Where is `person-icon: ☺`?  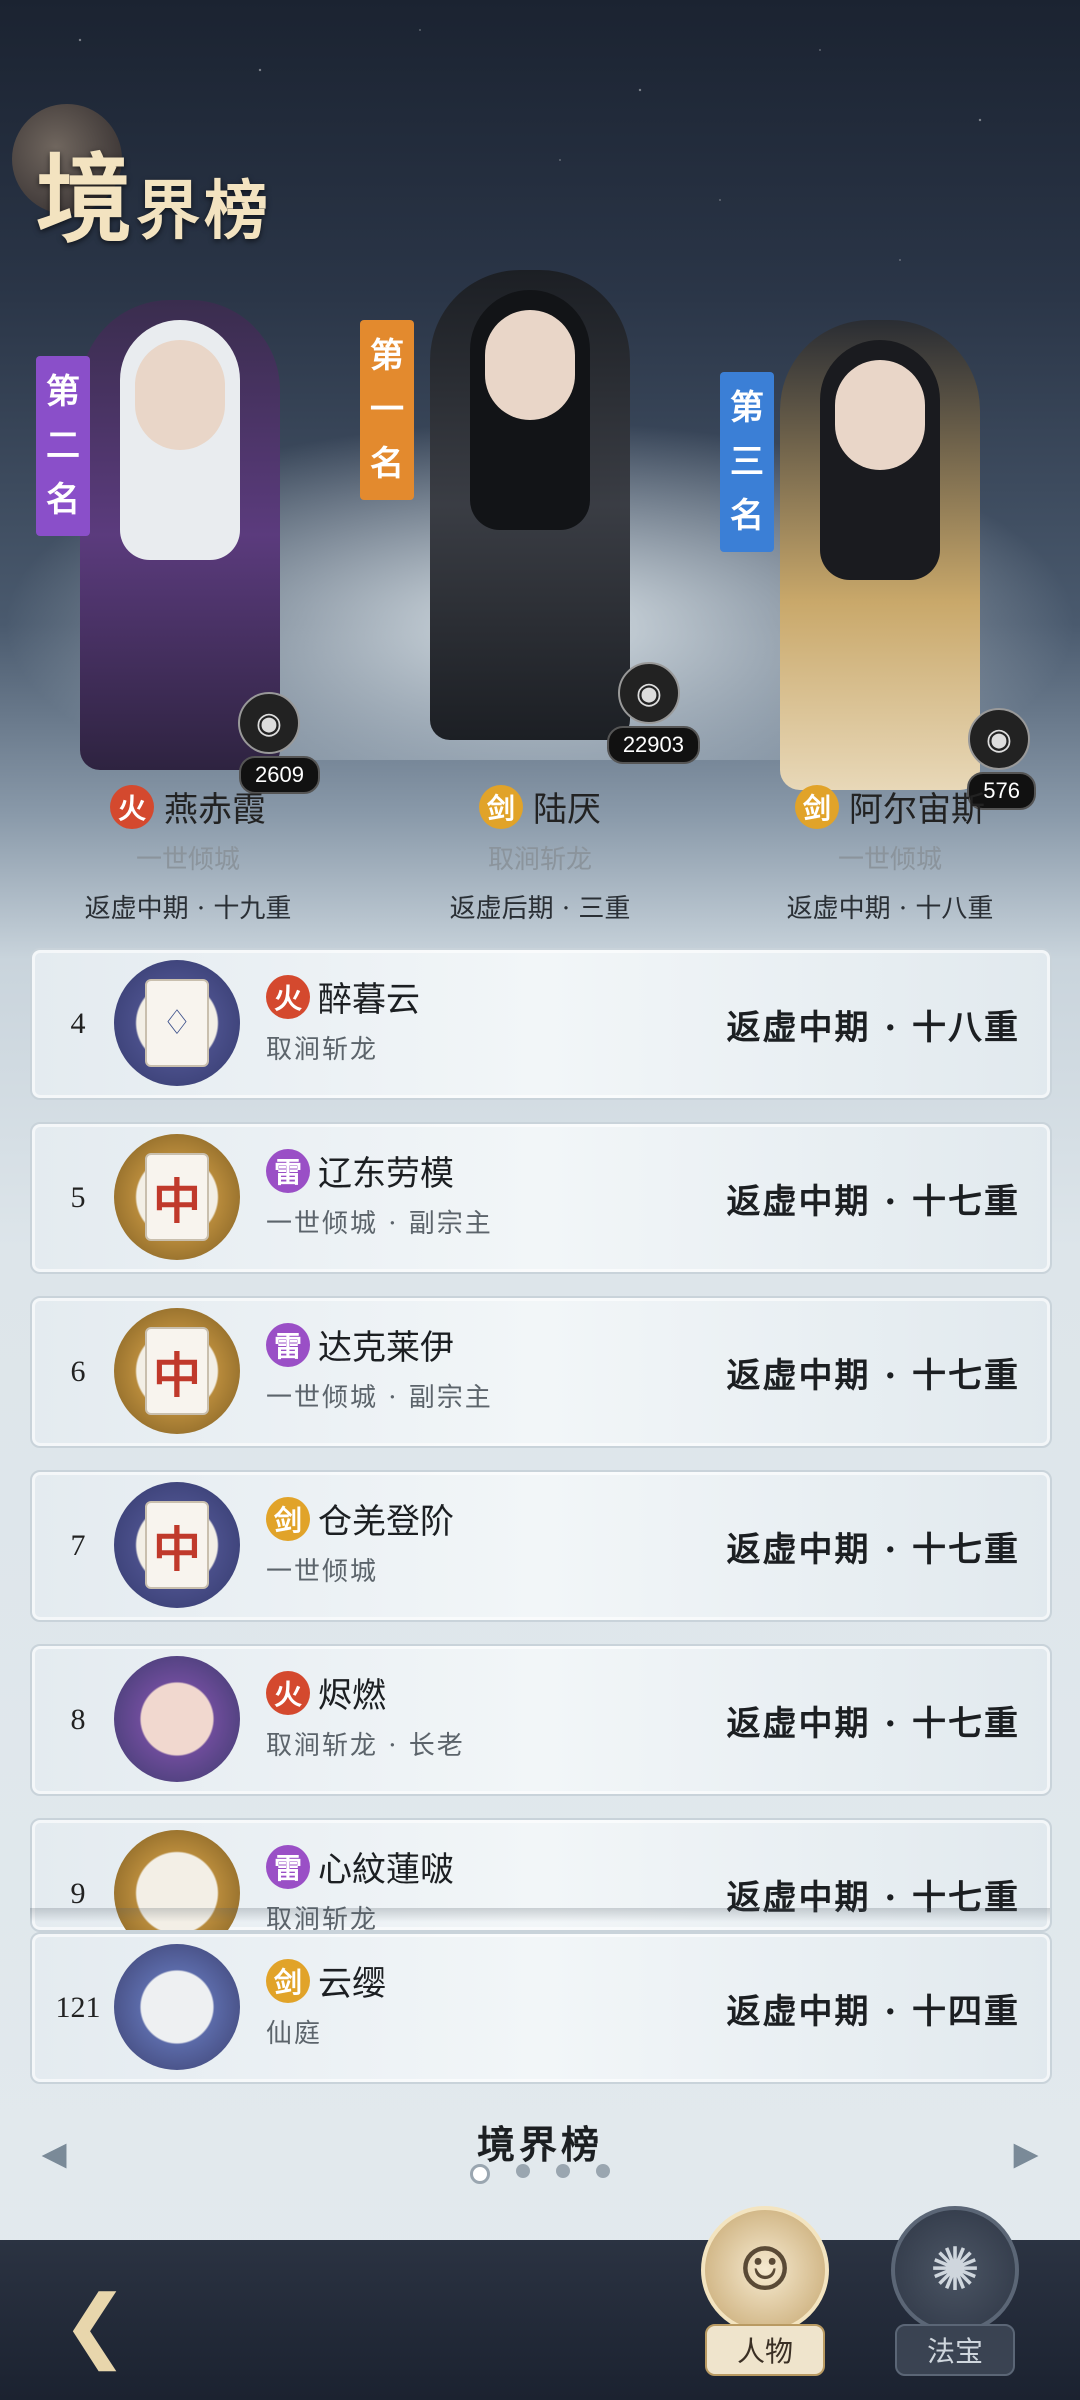
person-icon: ☺ is located at coordinates (765, 2270).